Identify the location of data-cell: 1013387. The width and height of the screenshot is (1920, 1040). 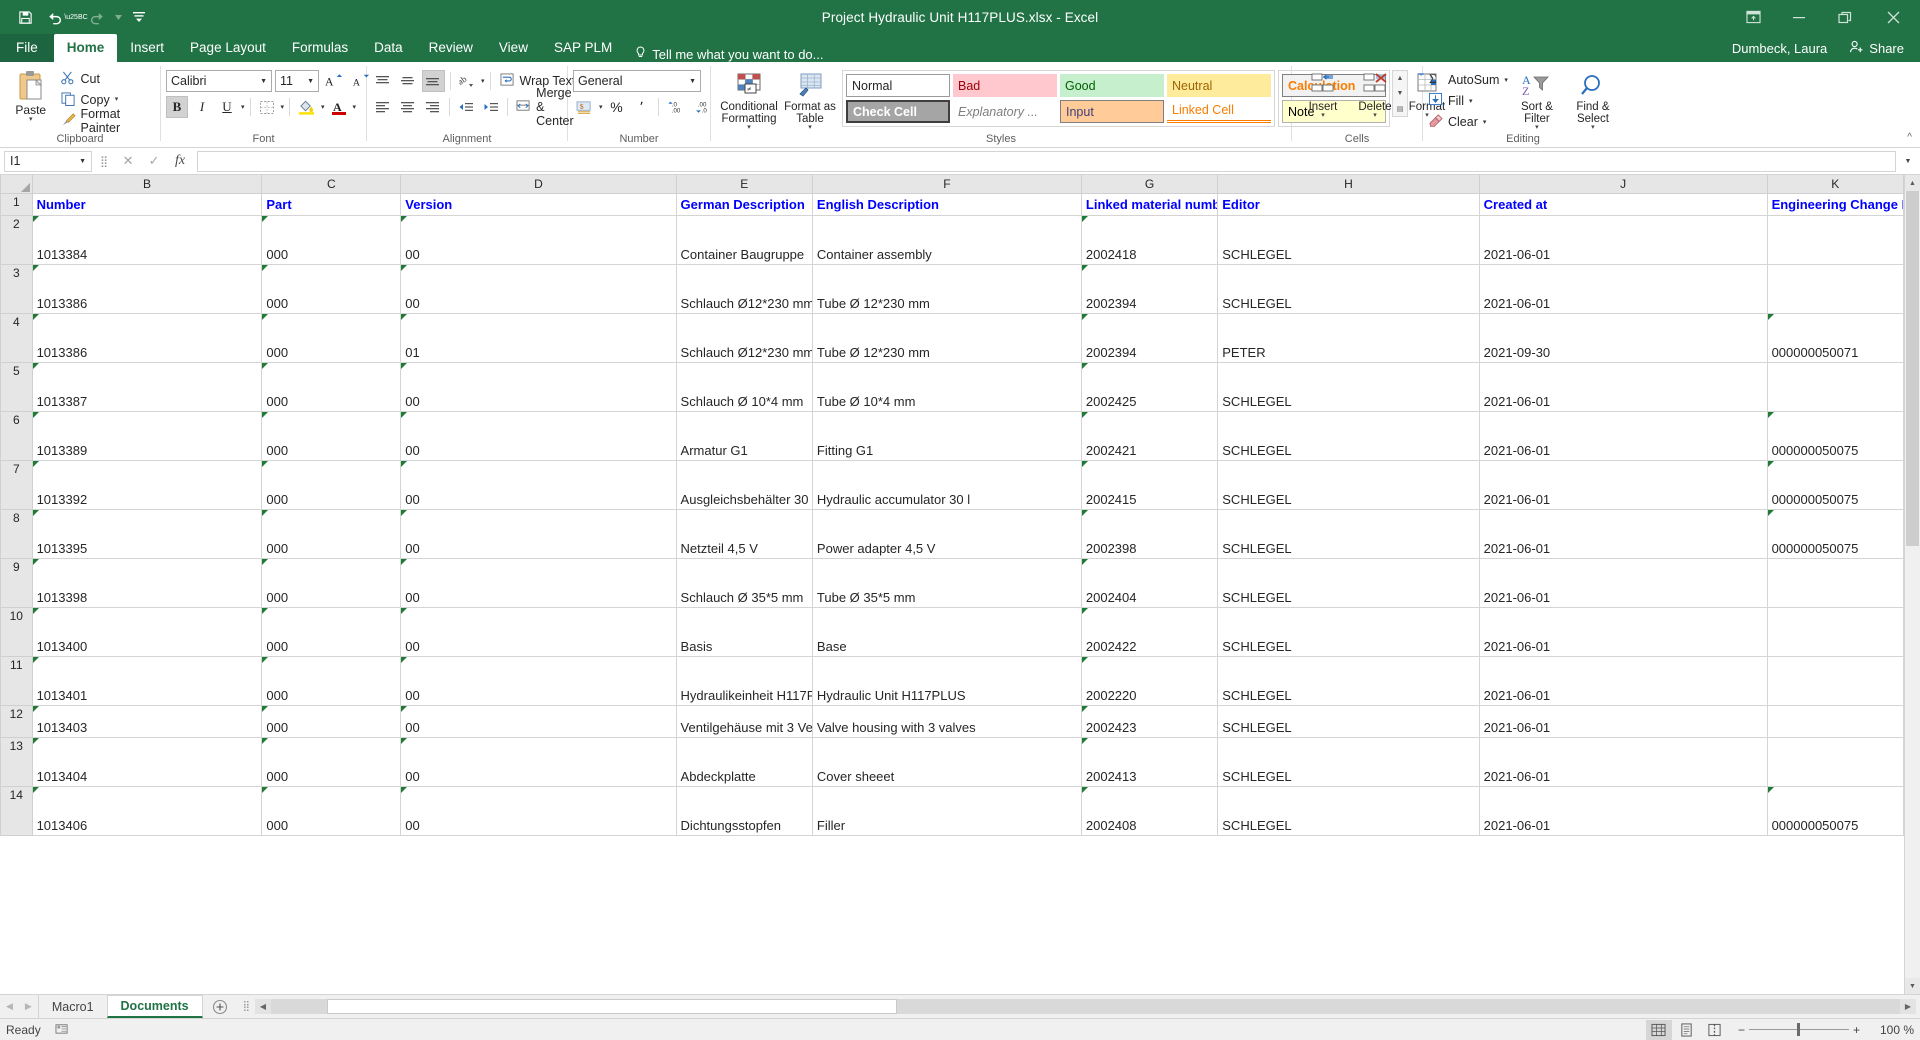
(147, 387).